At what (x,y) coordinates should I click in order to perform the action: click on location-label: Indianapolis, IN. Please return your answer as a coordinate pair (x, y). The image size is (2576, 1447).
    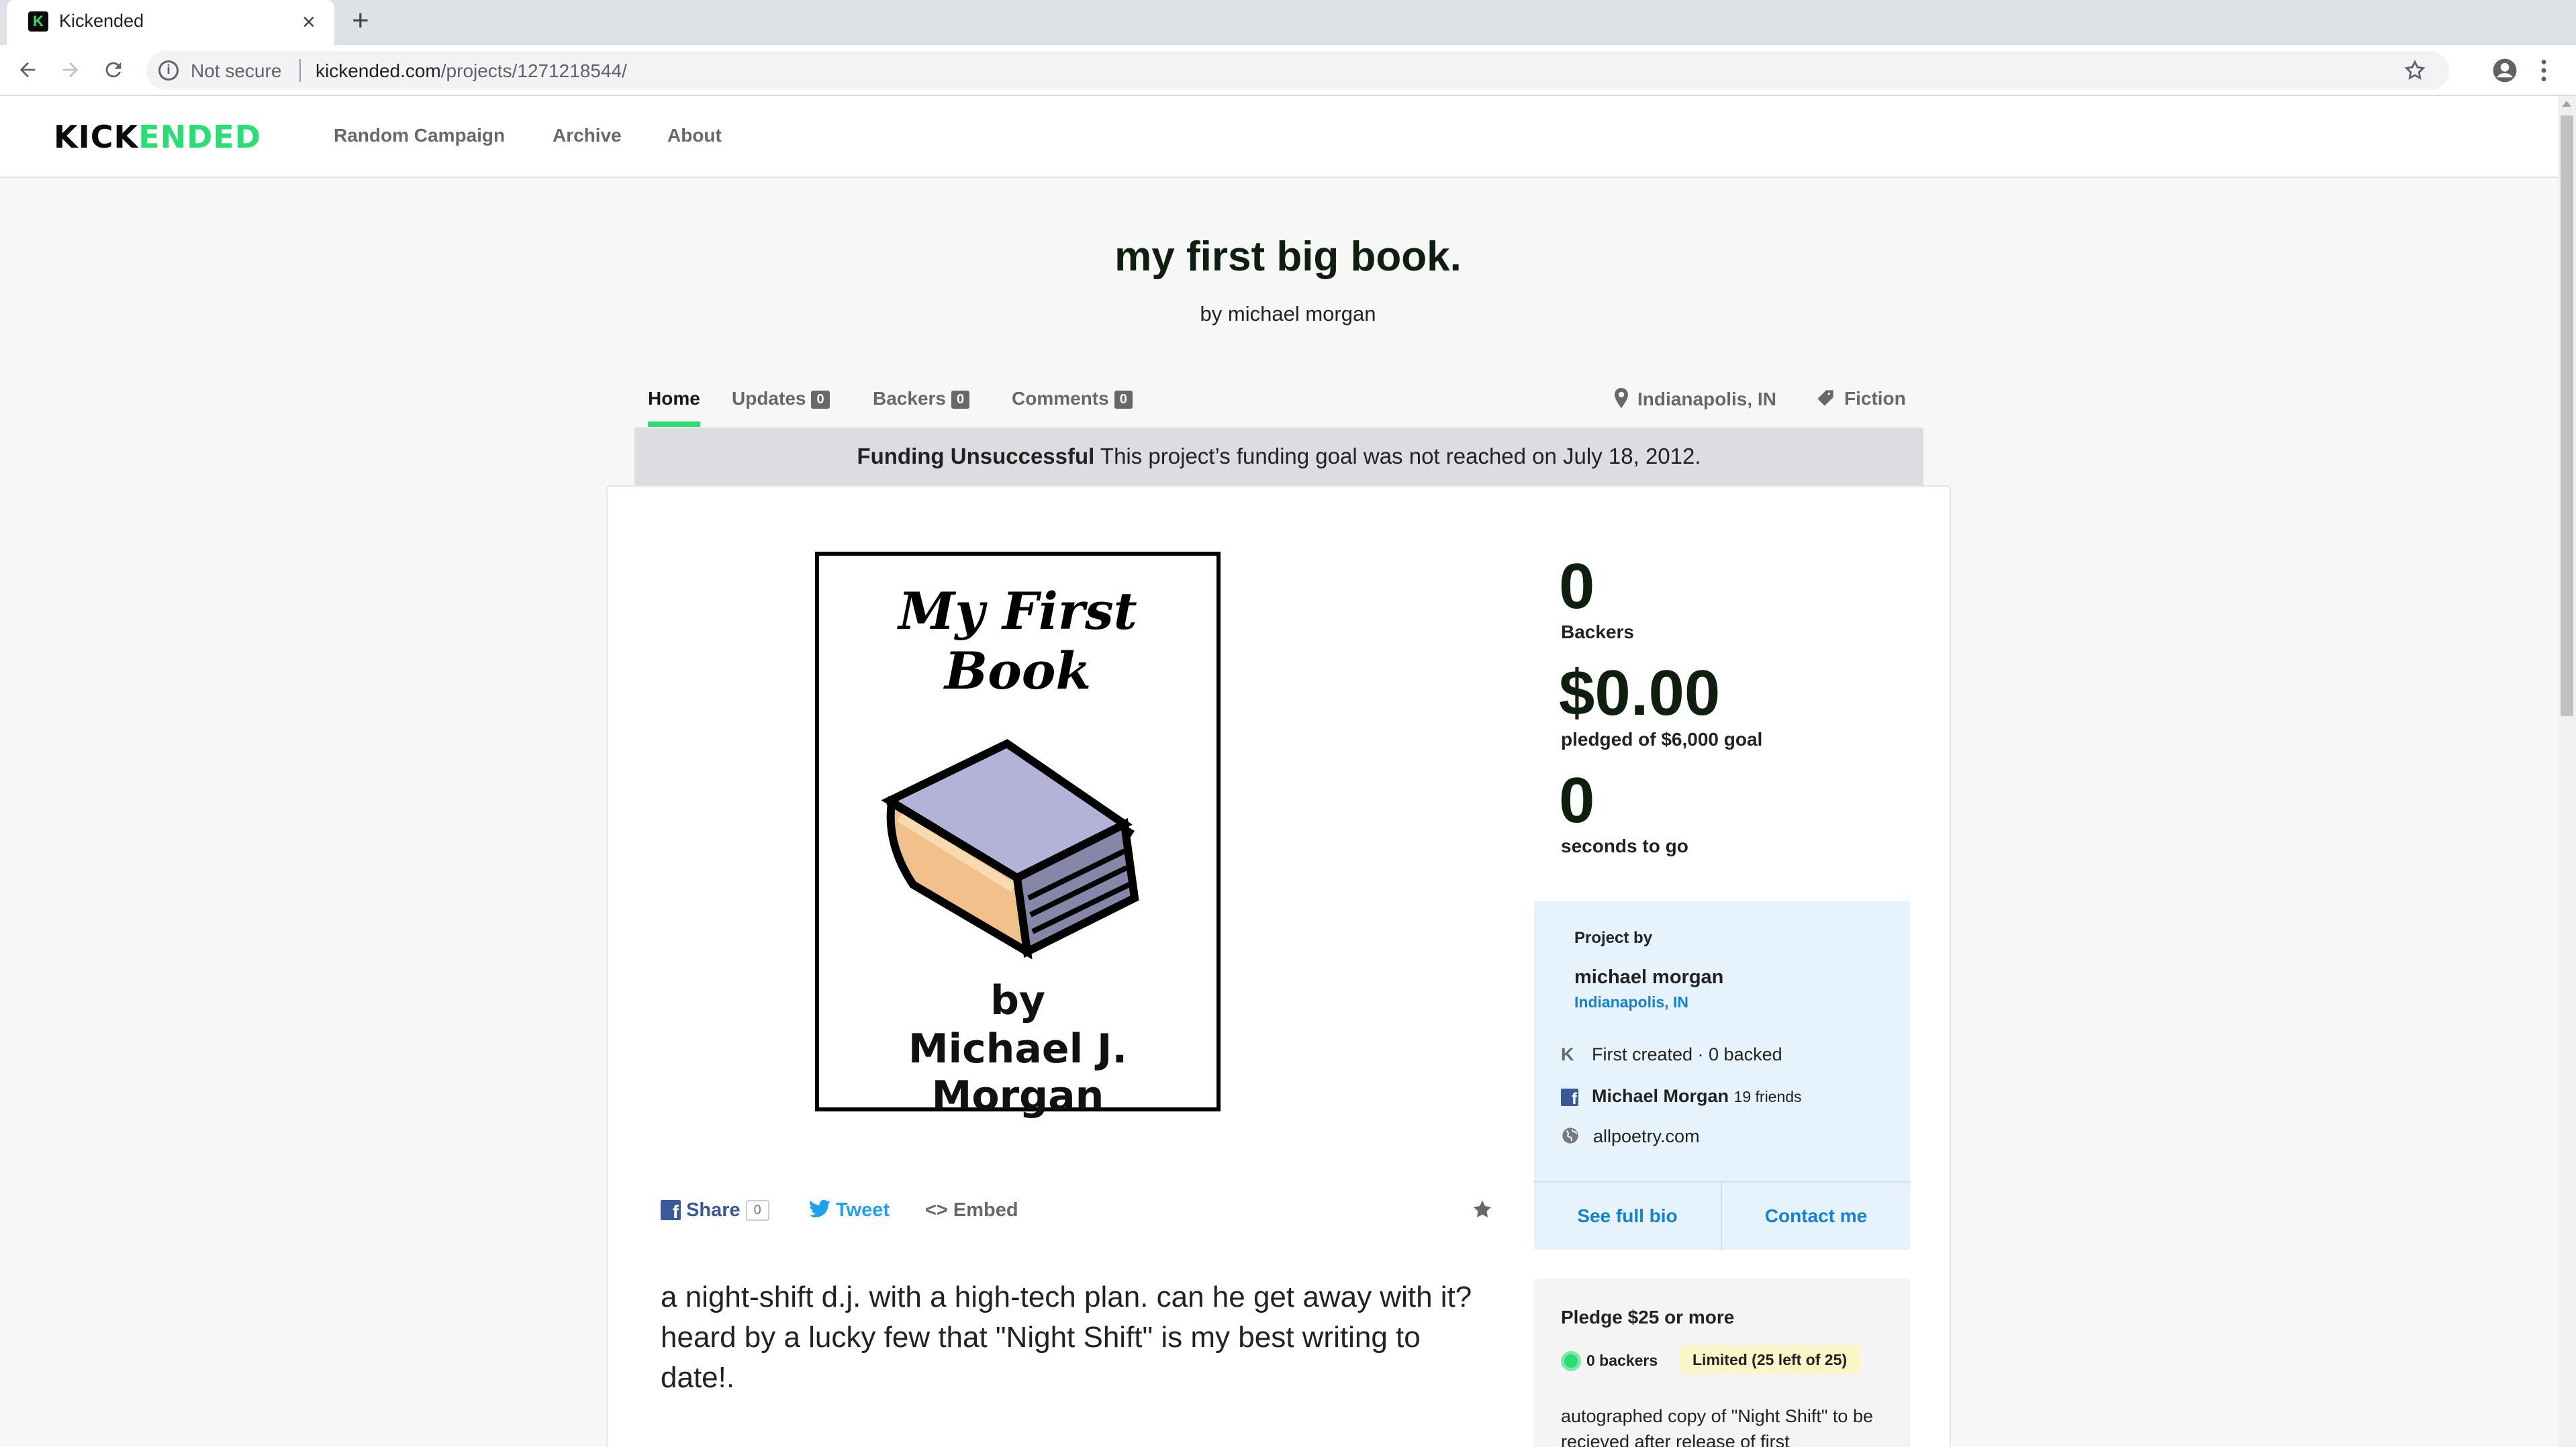
    Looking at the image, I should click on (1706, 399).